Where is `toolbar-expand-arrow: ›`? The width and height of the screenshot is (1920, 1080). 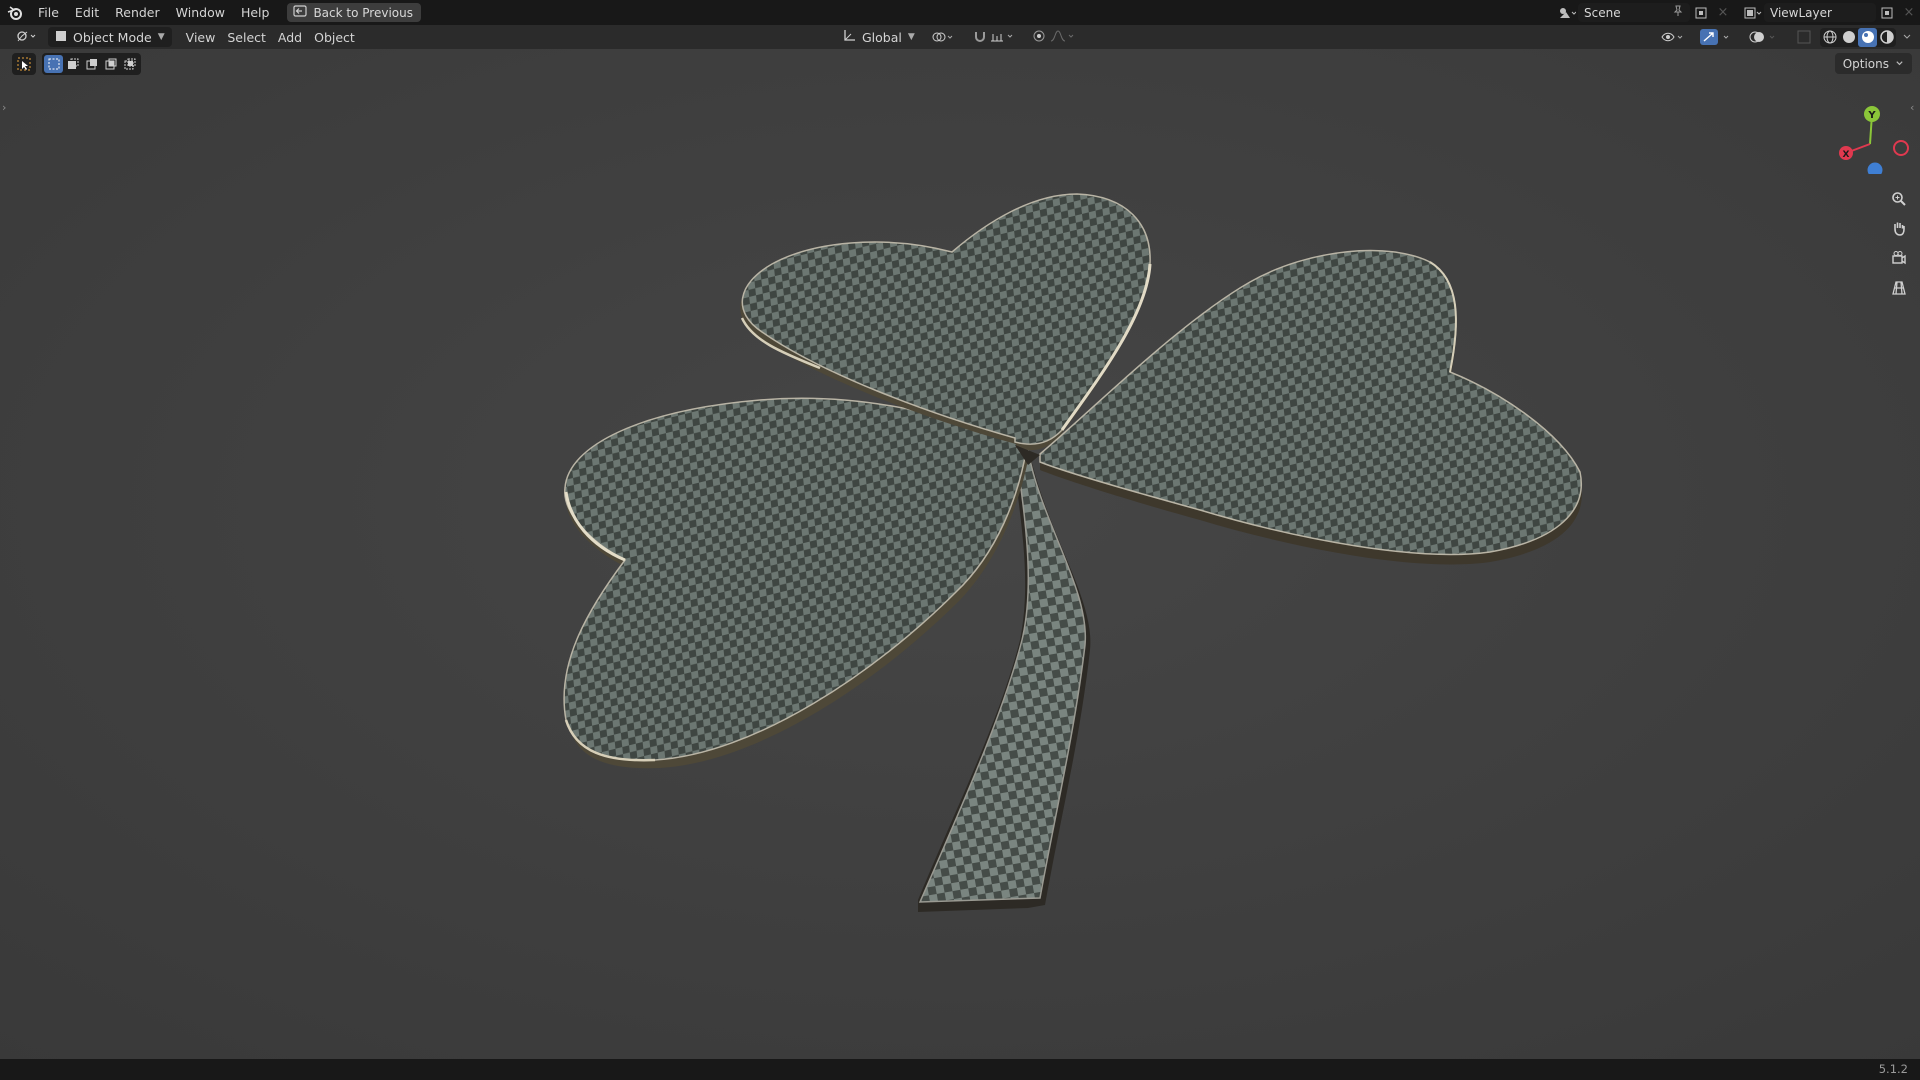
toolbar-expand-arrow: › is located at coordinates (6, 109).